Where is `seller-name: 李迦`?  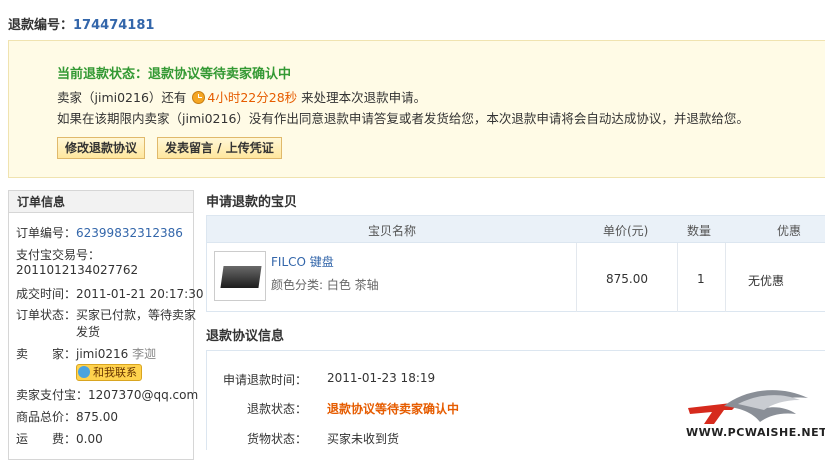
seller-name: 李迦 is located at coordinates (144, 354).